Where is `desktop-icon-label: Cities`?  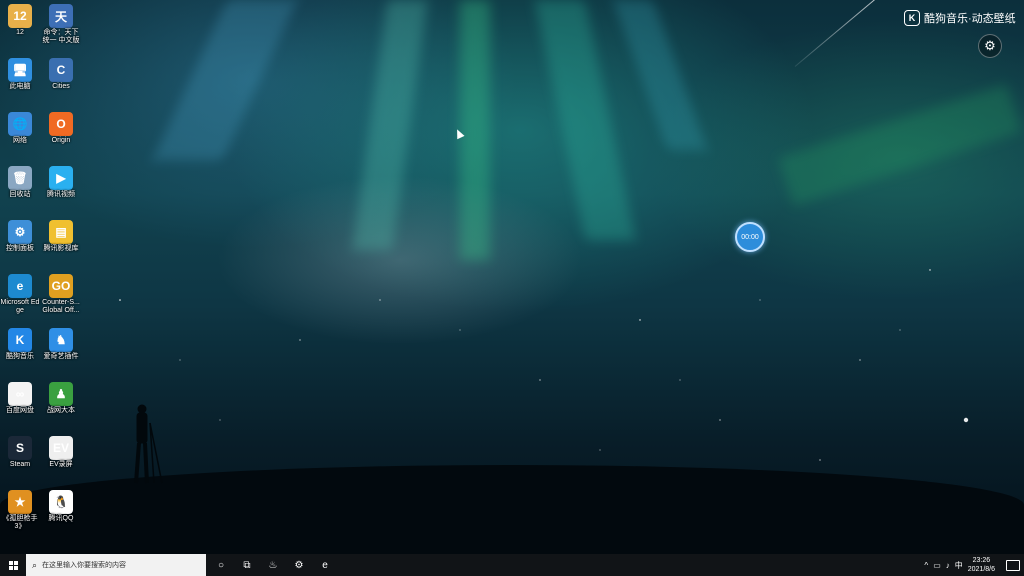 desktop-icon-label: Cities is located at coordinates (61, 86).